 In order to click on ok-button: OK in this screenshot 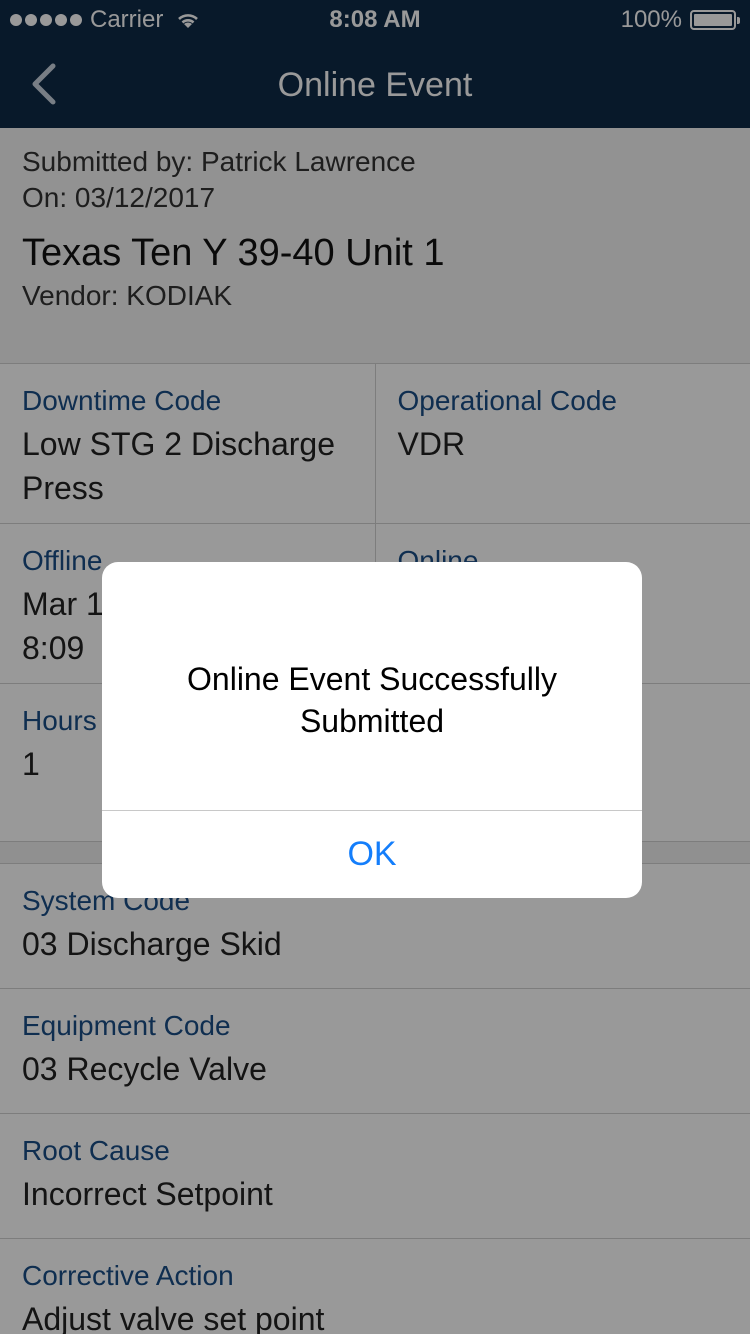, I will do `click(372, 854)`.